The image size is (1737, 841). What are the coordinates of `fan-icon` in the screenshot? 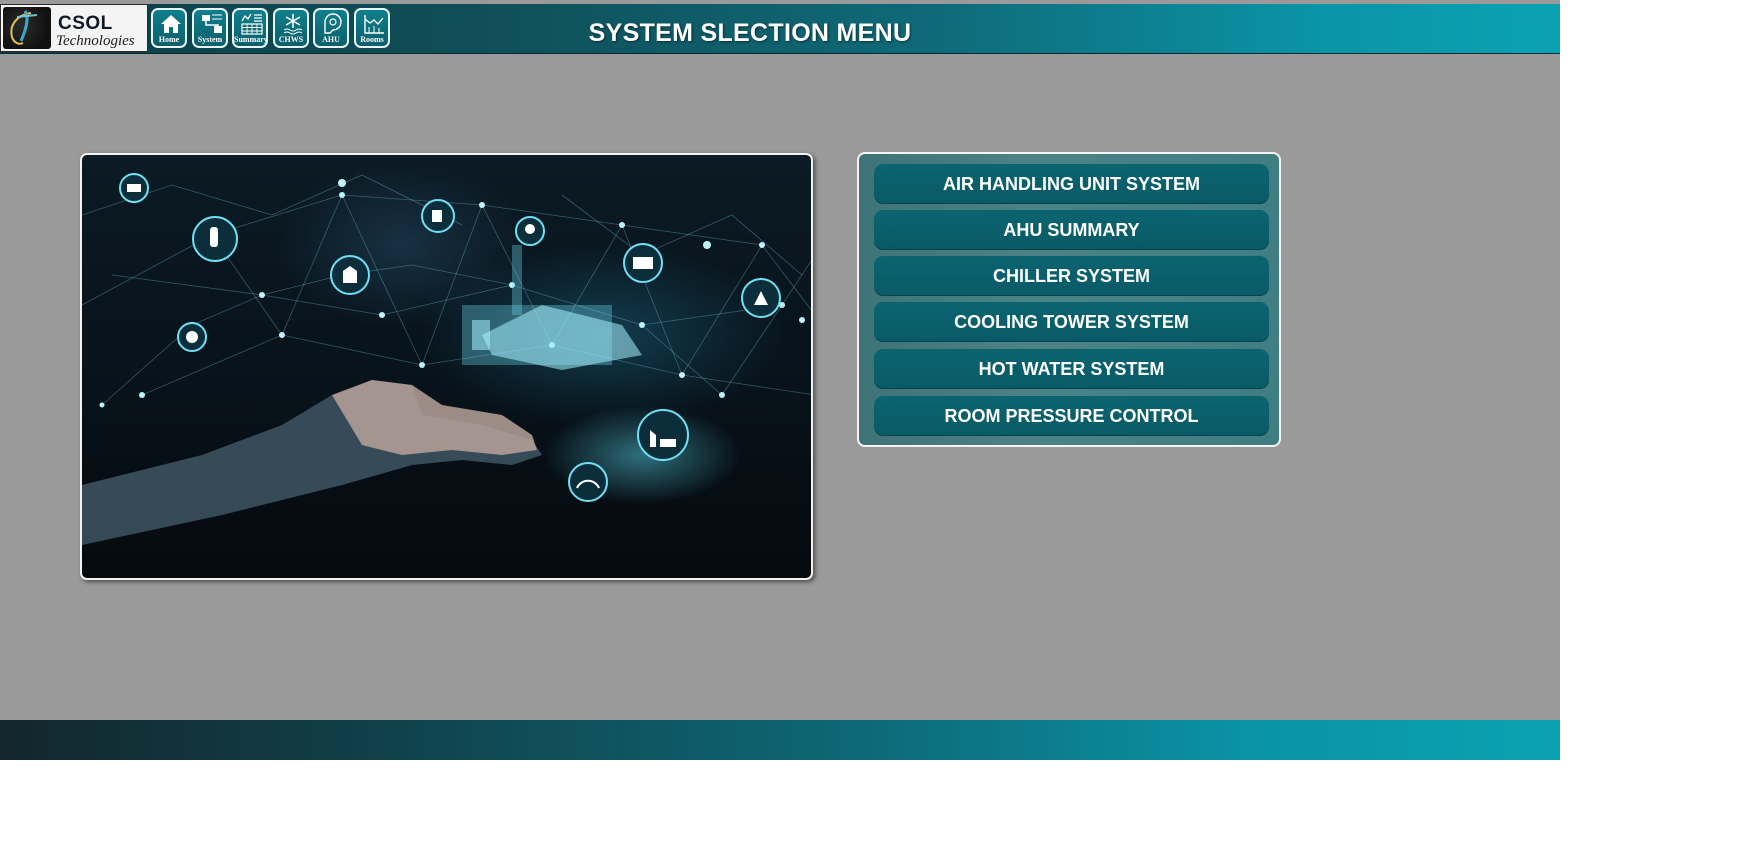 It's located at (333, 23).